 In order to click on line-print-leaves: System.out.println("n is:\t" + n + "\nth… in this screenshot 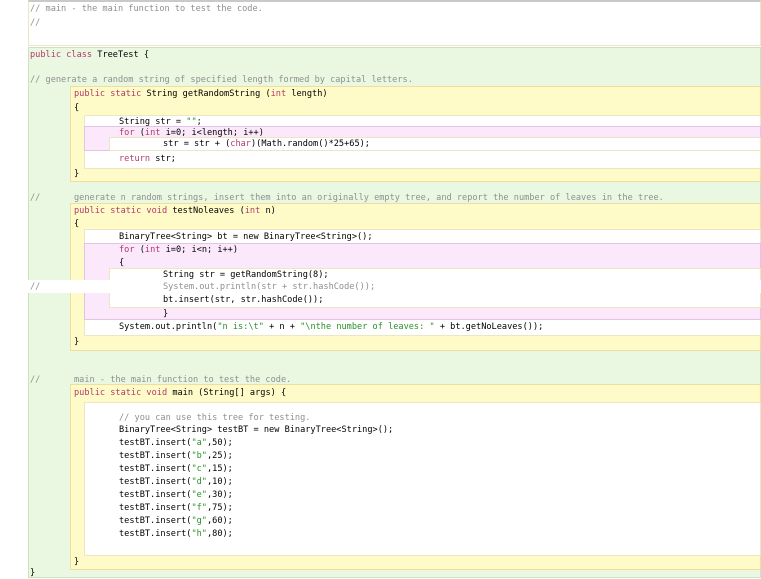, I will do `click(331, 327)`.